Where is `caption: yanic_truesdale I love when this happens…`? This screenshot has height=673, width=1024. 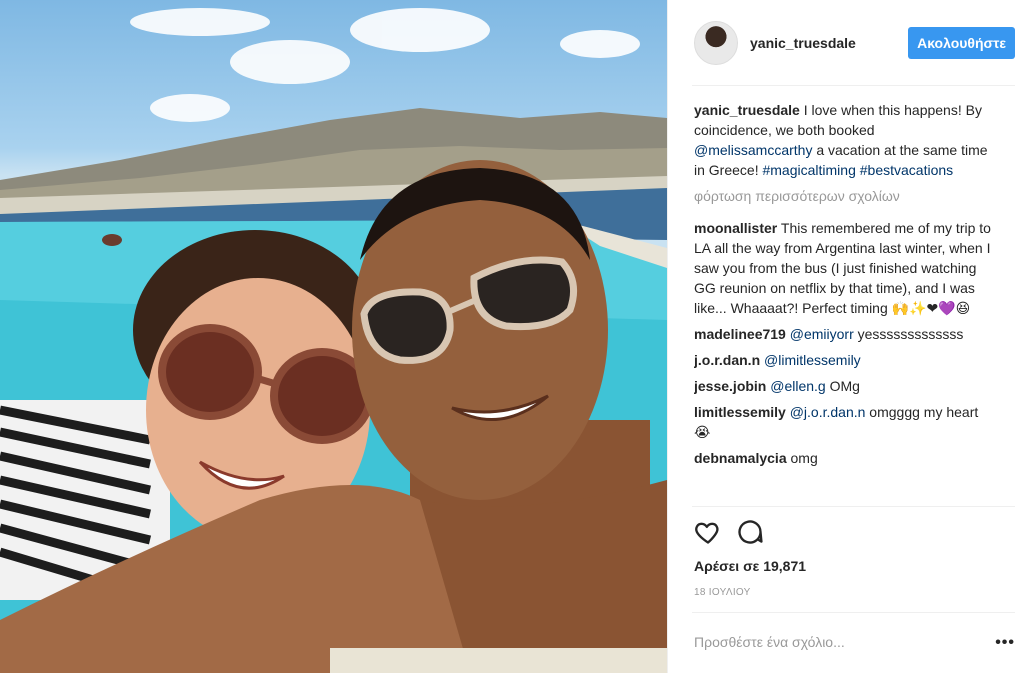
caption: yanic_truesdale I love when this happens… is located at coordinates (844, 140).